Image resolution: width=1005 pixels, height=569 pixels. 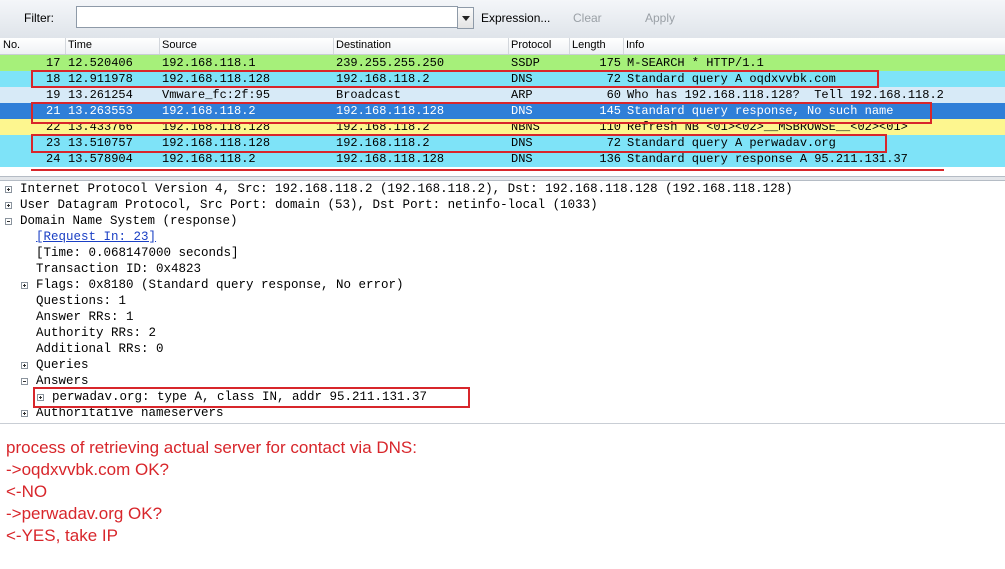 What do you see at coordinates (613, 95) in the screenshot?
I see `cell-length: 60` at bounding box center [613, 95].